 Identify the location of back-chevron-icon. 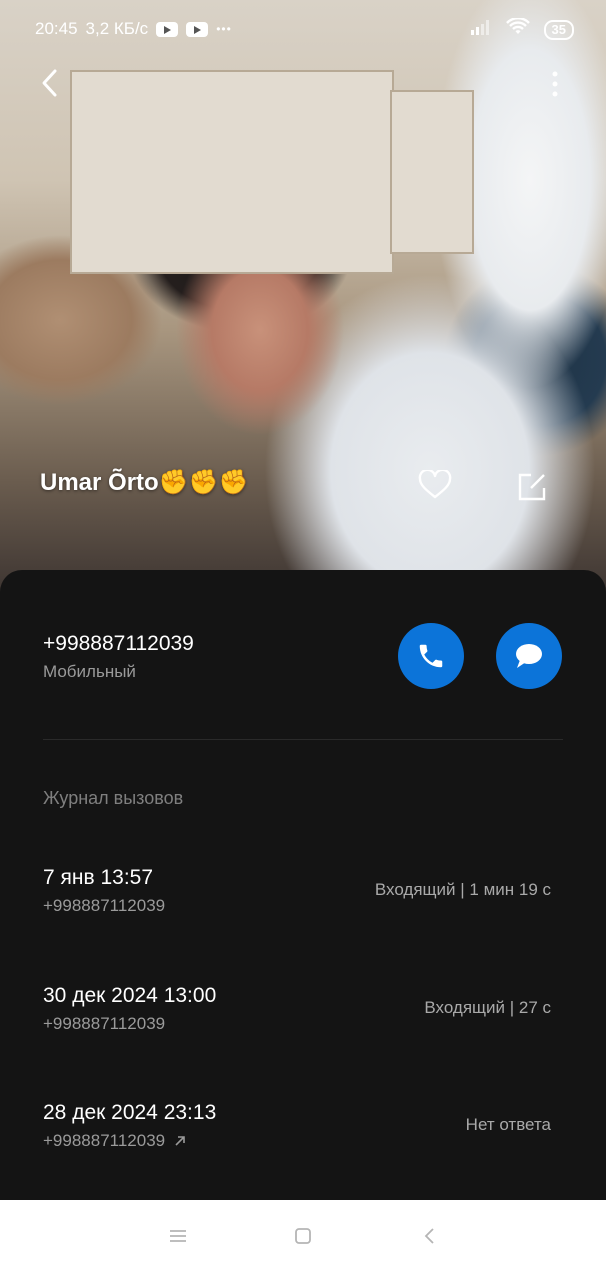
(429, 1236).